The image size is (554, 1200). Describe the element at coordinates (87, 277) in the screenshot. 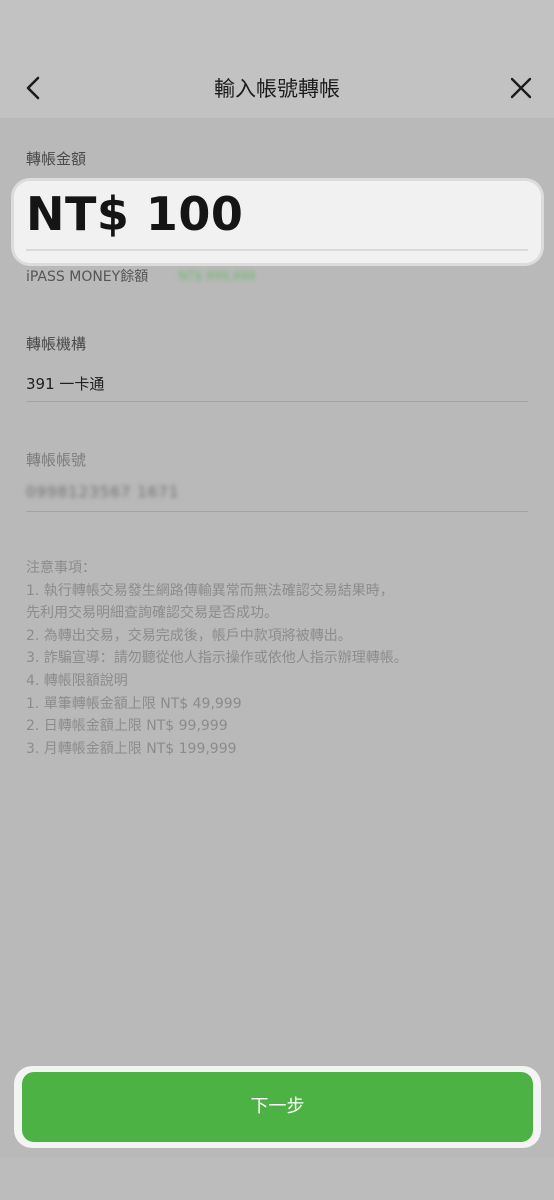

I see `balance-label: iPASS MONEY餘額` at that location.